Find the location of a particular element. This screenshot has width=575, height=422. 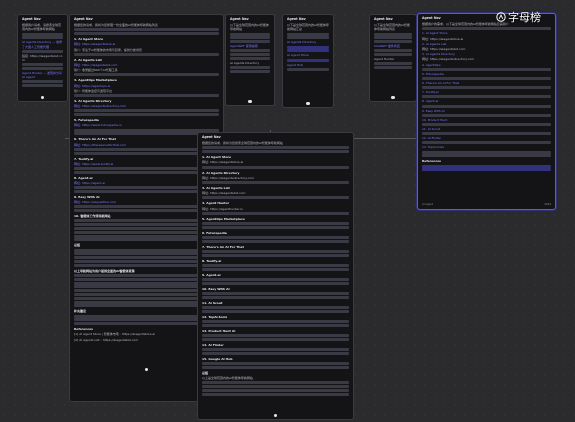

panel-line: Agent Hub is located at coordinates (295, 64).